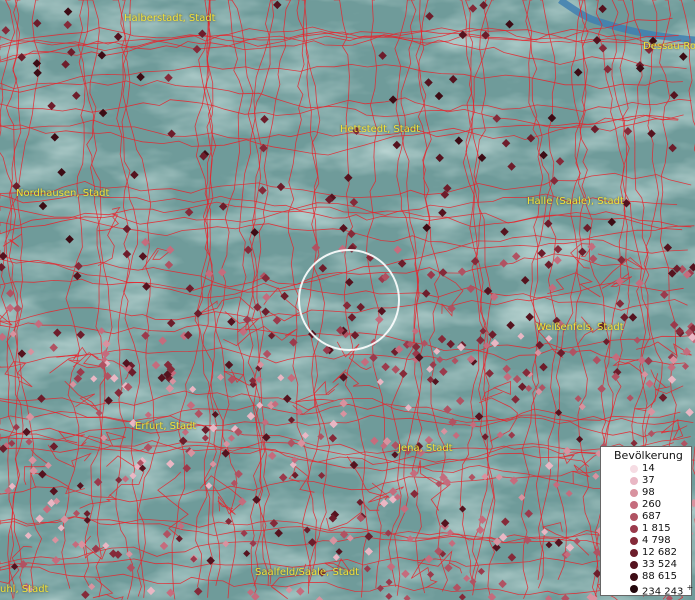 This screenshot has width=695, height=600. What do you see at coordinates (380, 129) in the screenshot?
I see `city-label-hettstedt: Hettstedt, Stadt` at bounding box center [380, 129].